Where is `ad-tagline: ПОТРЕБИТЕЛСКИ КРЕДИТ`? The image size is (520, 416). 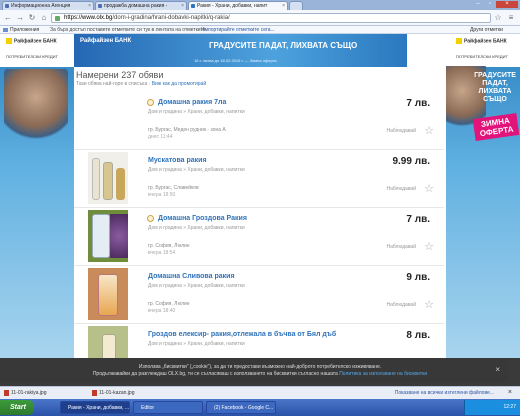
ad-tagline: ПОТРЕБИТЕЛСКИ КРЕДИТ is located at coordinates (482, 56).